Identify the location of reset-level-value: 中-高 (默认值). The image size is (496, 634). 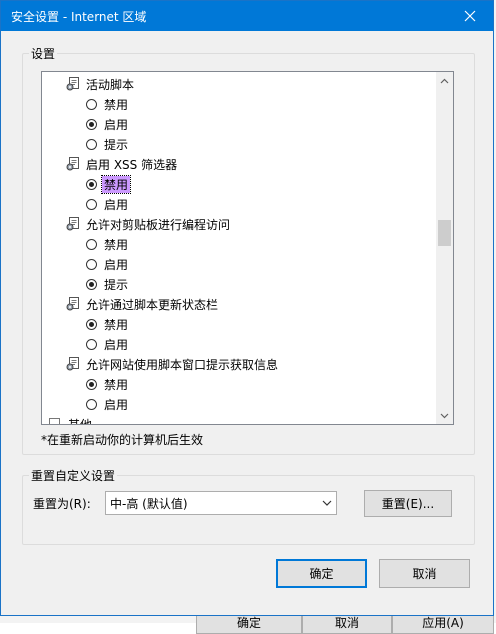
(149, 503).